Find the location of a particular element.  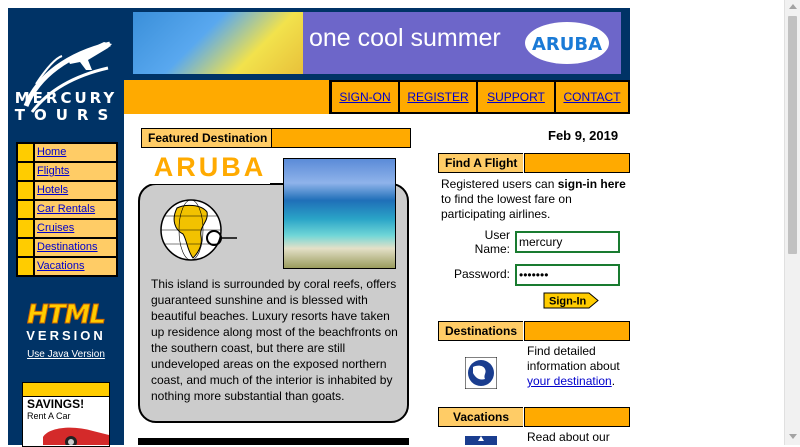

vacations-description: Read about our is located at coordinates (568, 437).